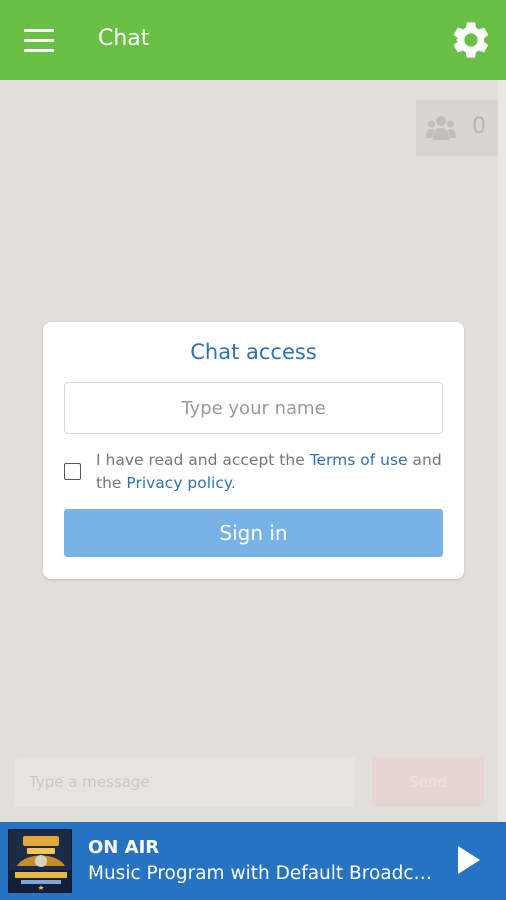 This screenshot has width=506, height=900. What do you see at coordinates (233, 483) in the screenshot?
I see `terms-suffix: .` at bounding box center [233, 483].